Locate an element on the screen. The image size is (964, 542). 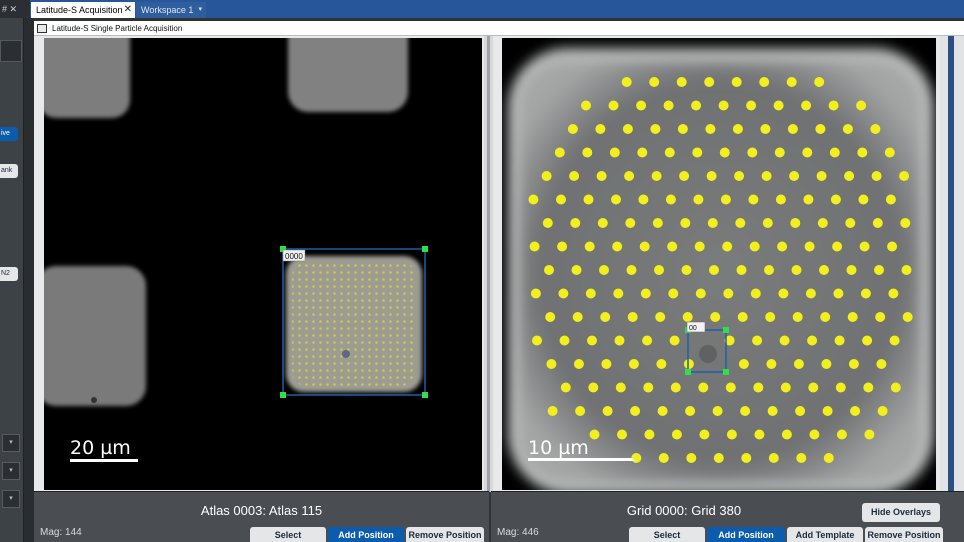
close-icon: ✕ is located at coordinates (128, 10).